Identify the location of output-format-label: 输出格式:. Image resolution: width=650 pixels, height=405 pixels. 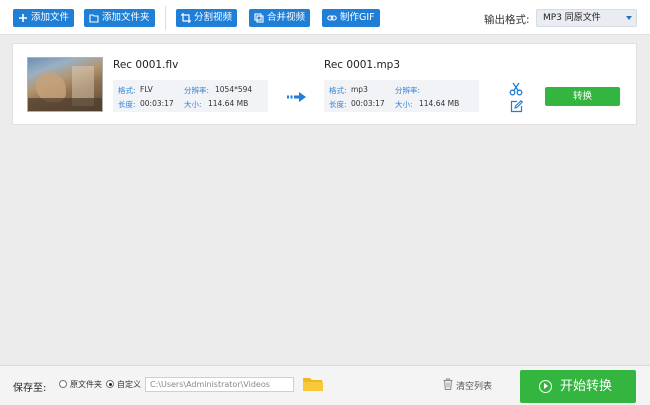
(507, 20).